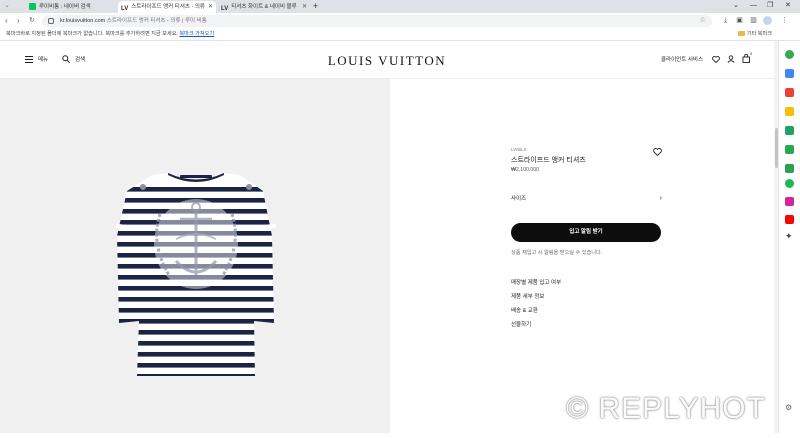 This screenshot has width=800, height=438. I want to click on tab-title: 티셔츠 화이트 & 네이비 블루, so click(264, 7).